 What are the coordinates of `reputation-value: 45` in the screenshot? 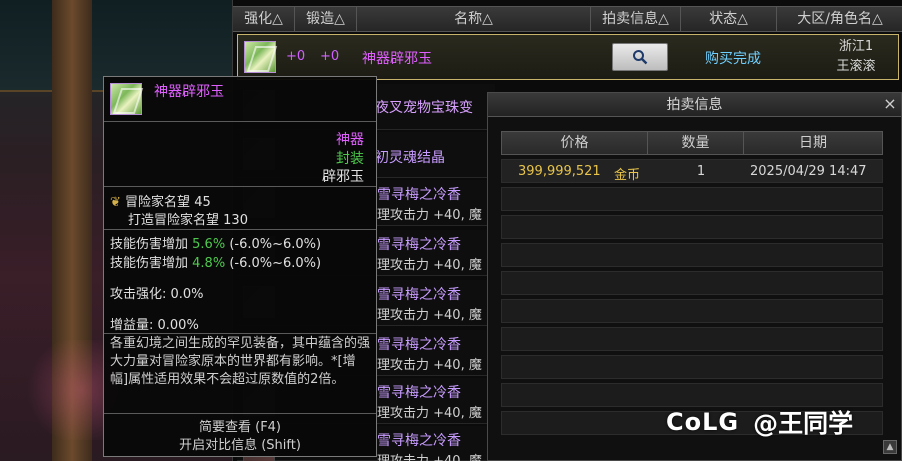 It's located at (202, 202).